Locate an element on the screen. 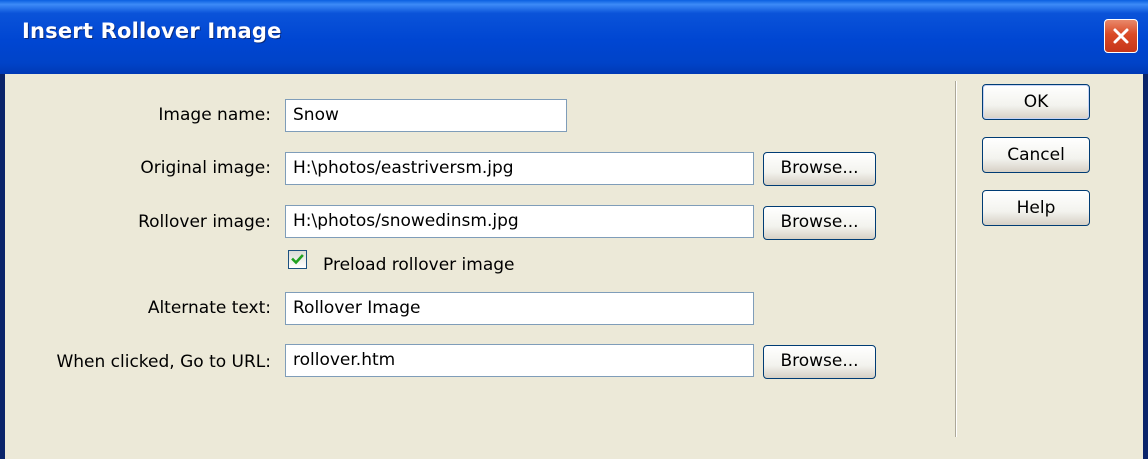  preload-label: Preload rollover image is located at coordinates (419, 265).